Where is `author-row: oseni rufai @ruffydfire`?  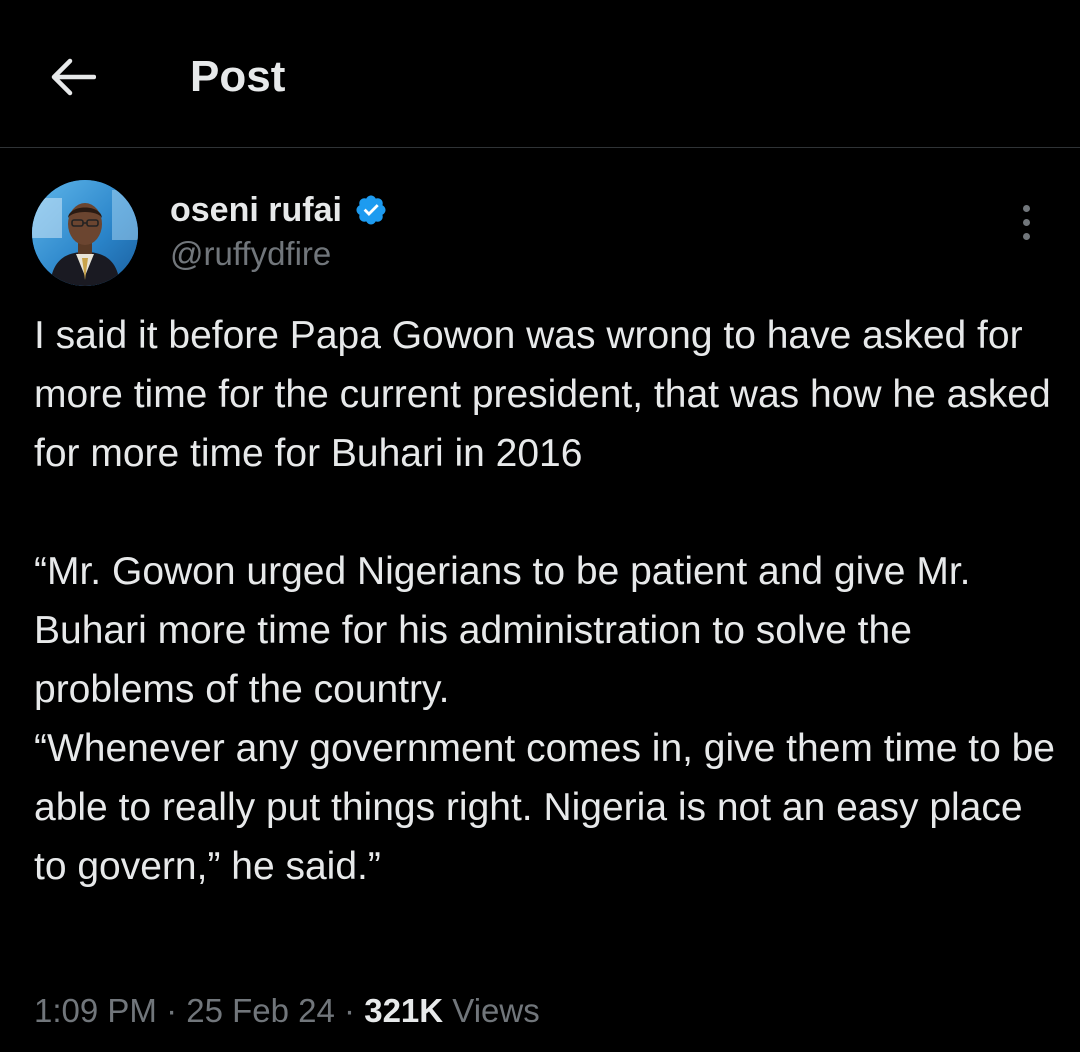 author-row: oseni rufai @ruffydfire is located at coordinates (540, 234).